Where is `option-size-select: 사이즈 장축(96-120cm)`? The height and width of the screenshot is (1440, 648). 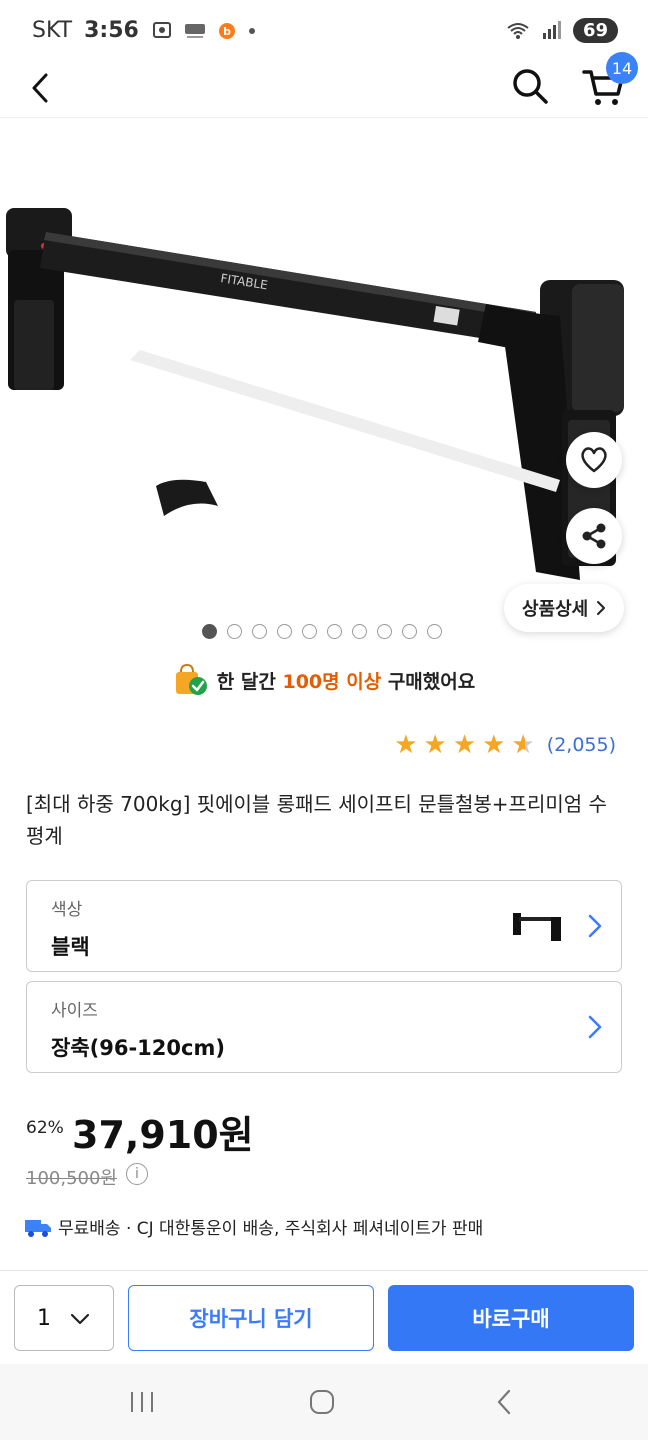 option-size-select: 사이즈 장축(96-120cm) is located at coordinates (324, 1027).